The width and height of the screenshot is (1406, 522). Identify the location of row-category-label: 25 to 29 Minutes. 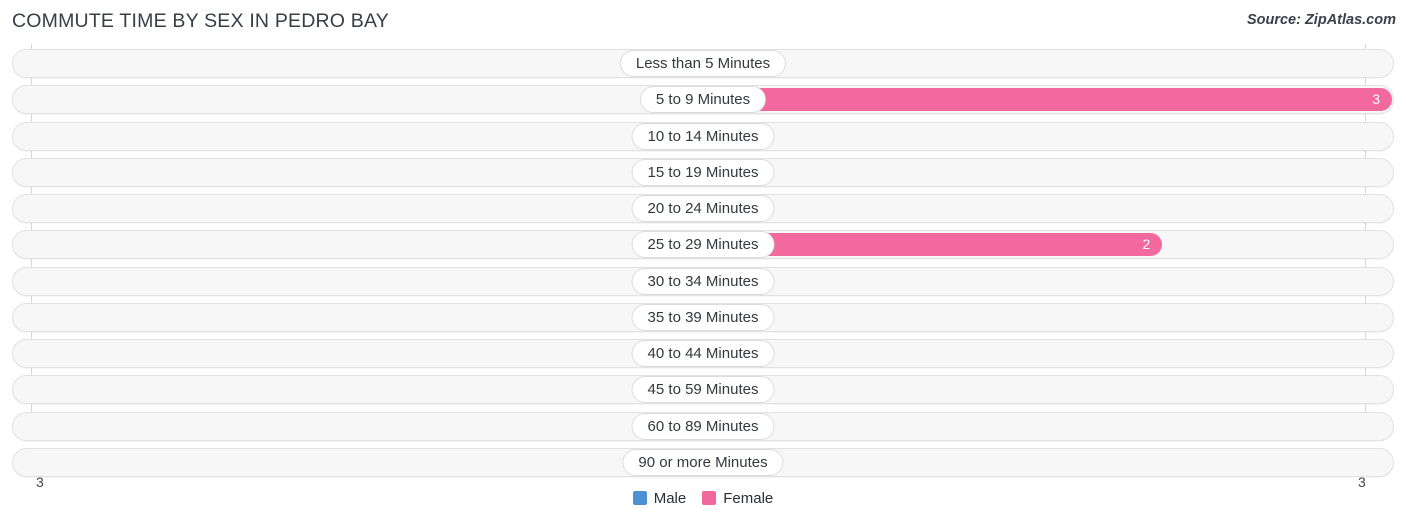
(703, 245).